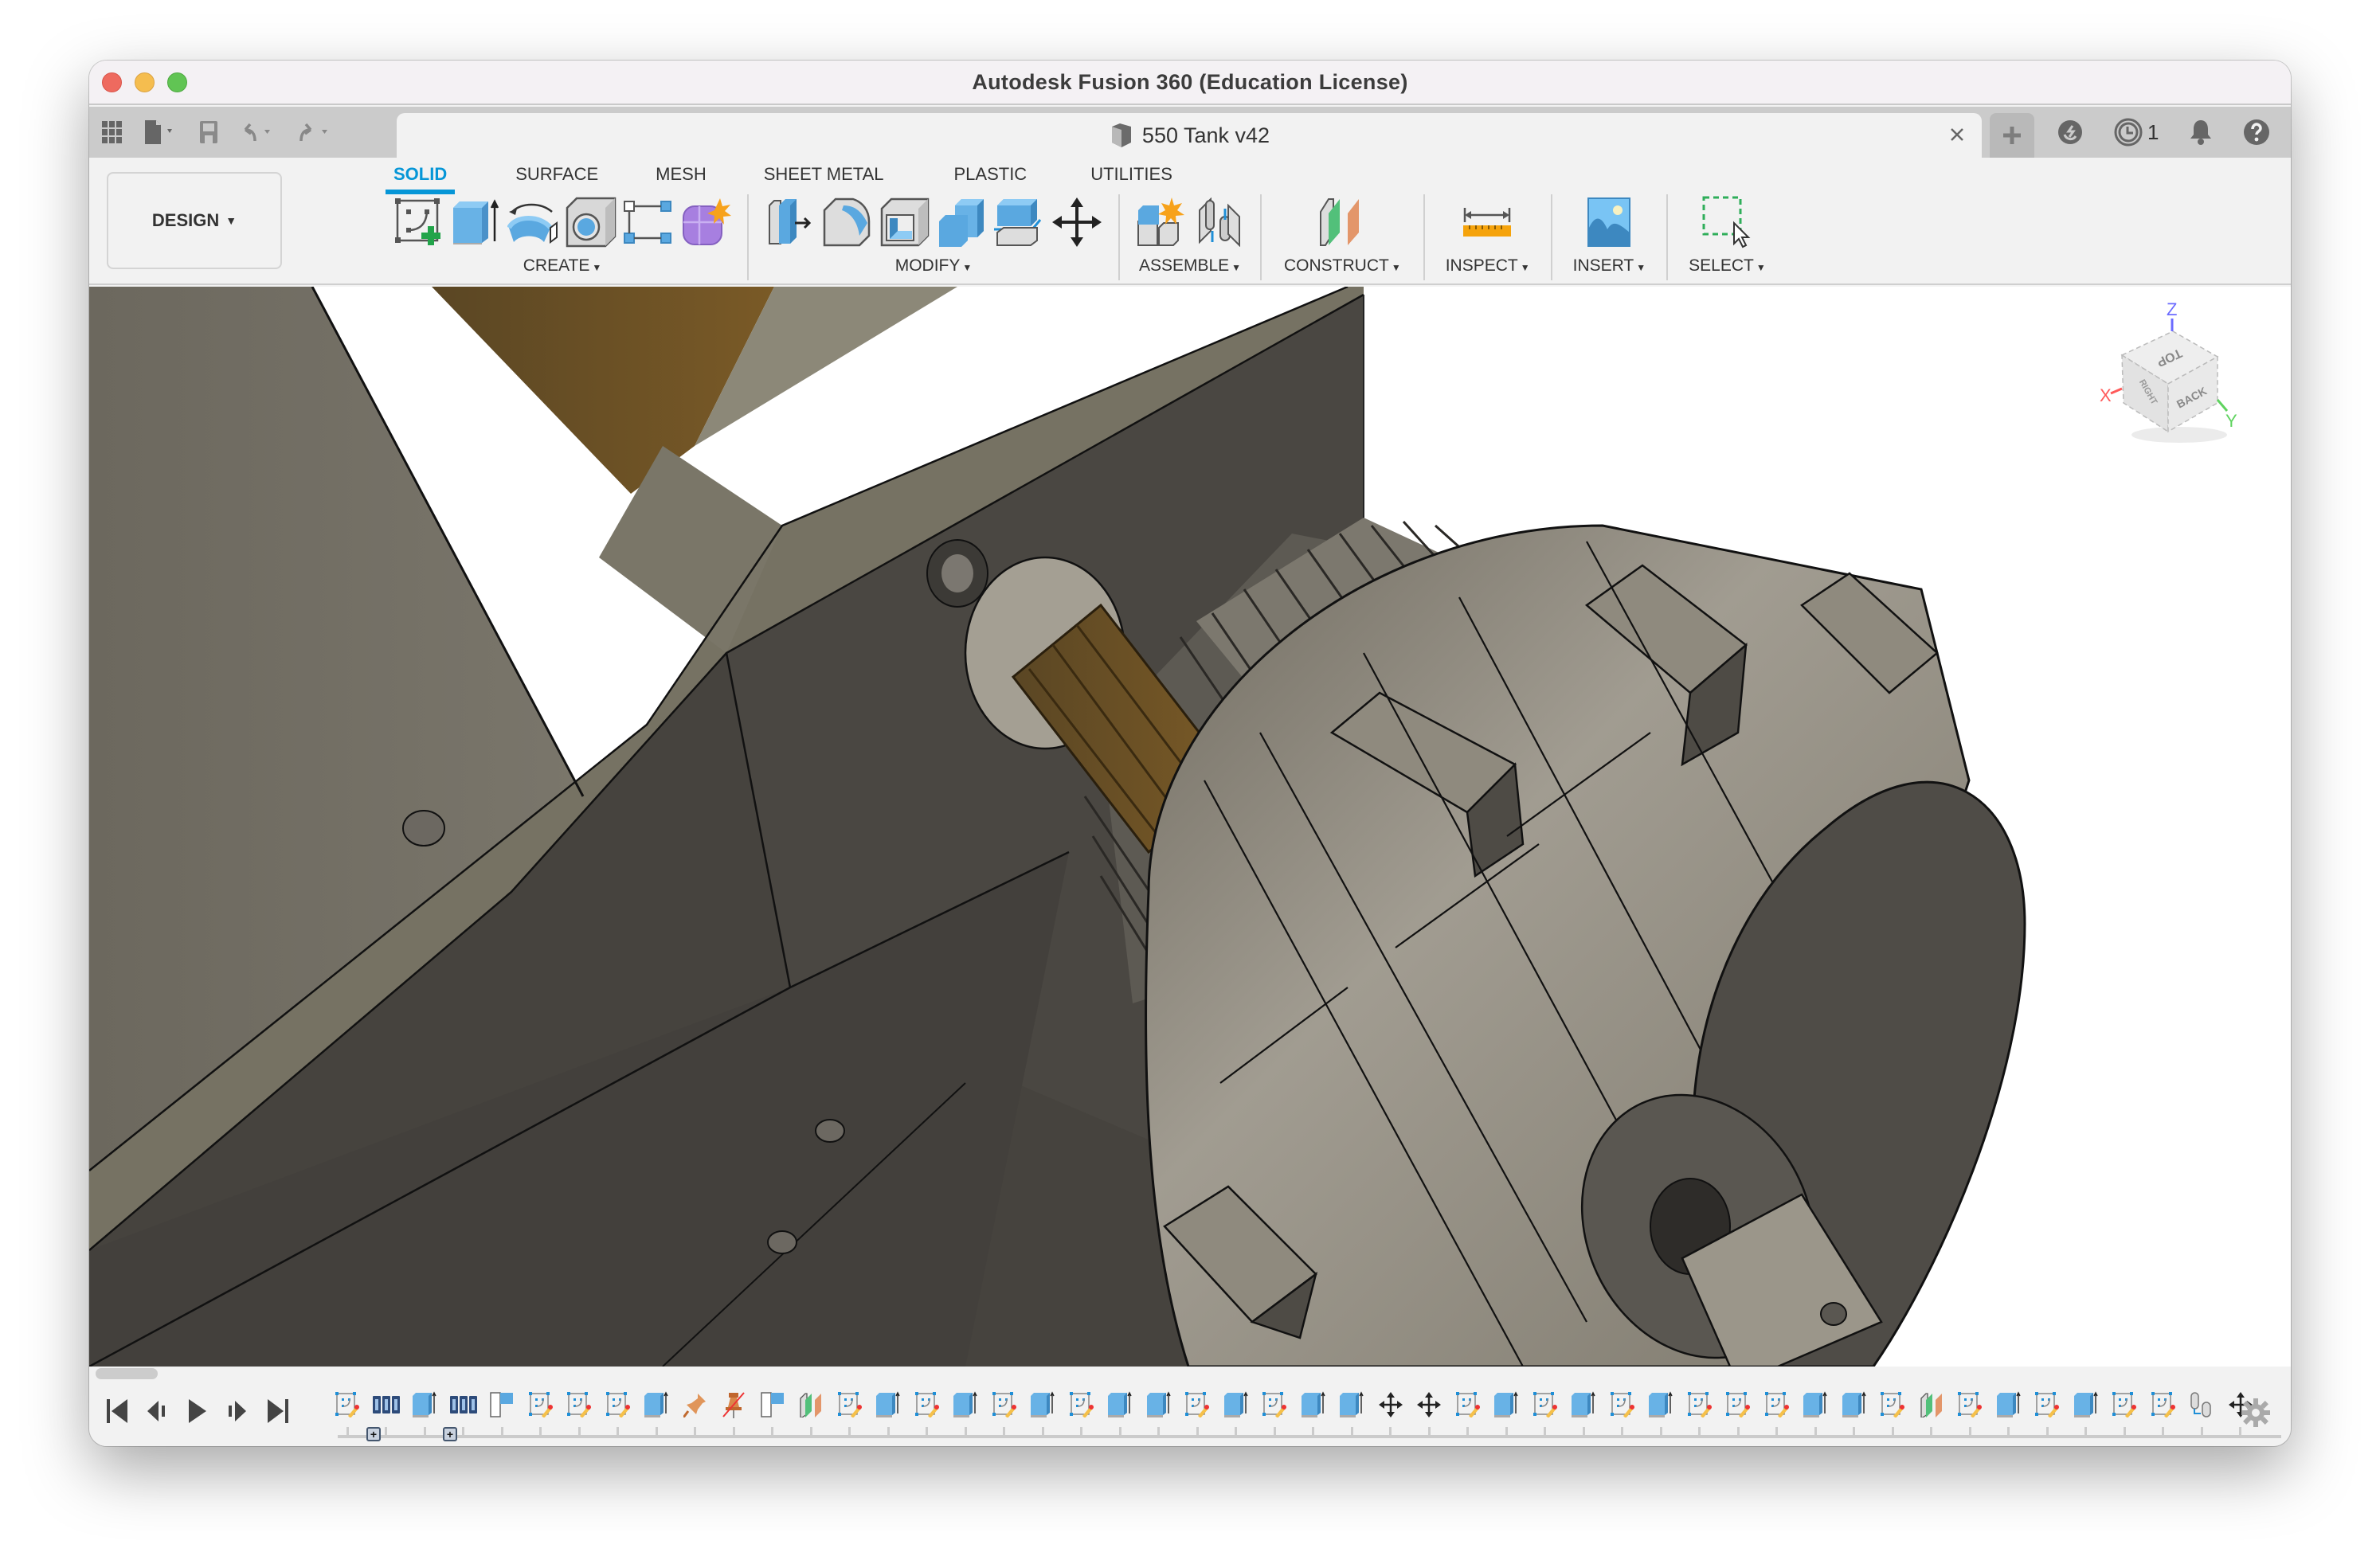 Image resolution: width=2380 pixels, height=1564 pixels. Describe the element at coordinates (648, 222) in the screenshot. I see `pattern-icon` at that location.